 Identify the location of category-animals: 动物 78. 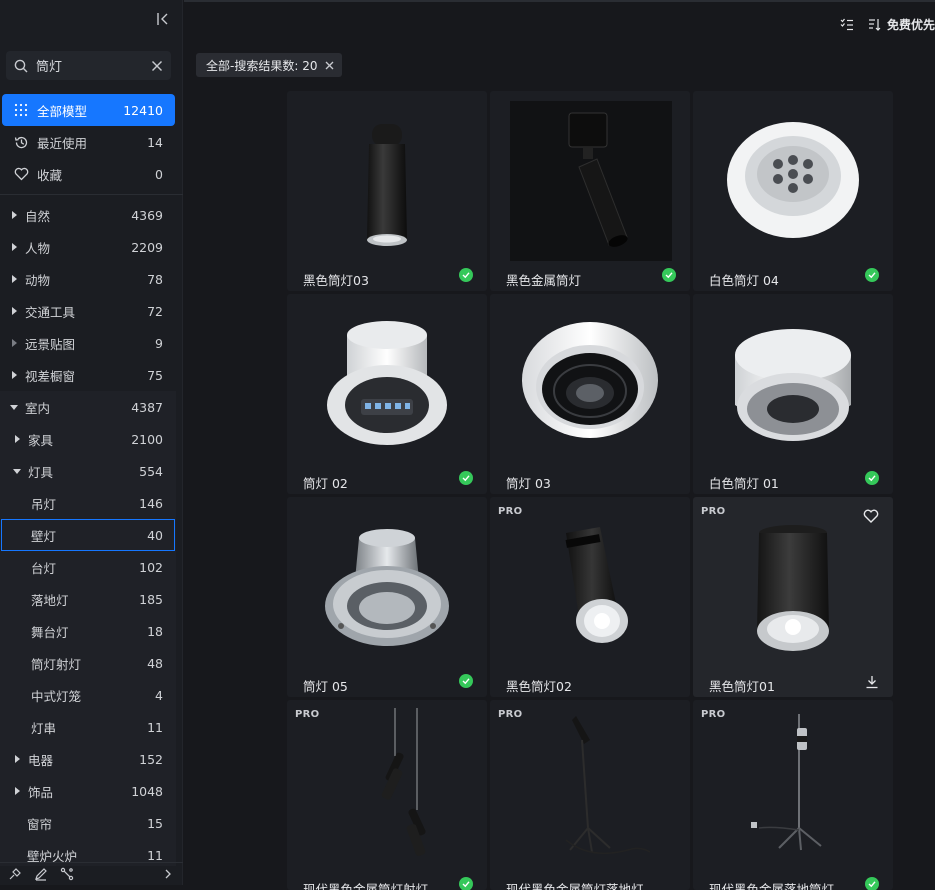
(91, 279).